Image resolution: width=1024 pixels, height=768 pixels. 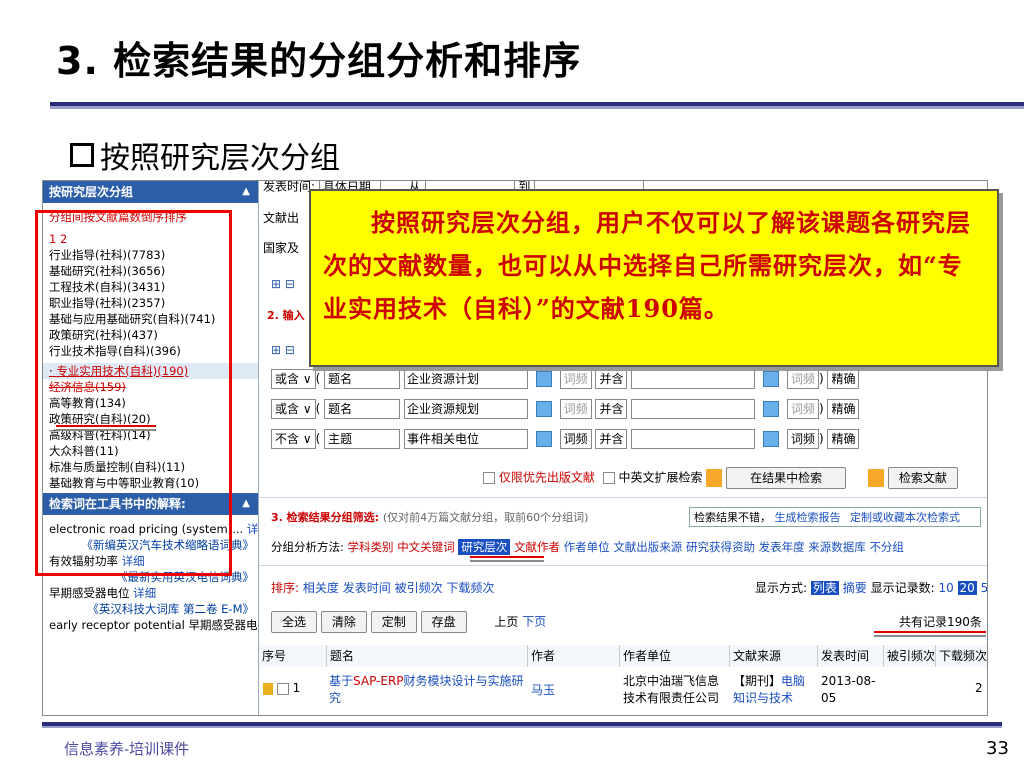 What do you see at coordinates (220, 158) in the screenshot?
I see `subtitle-text: 按照研究层次分组` at bounding box center [220, 158].